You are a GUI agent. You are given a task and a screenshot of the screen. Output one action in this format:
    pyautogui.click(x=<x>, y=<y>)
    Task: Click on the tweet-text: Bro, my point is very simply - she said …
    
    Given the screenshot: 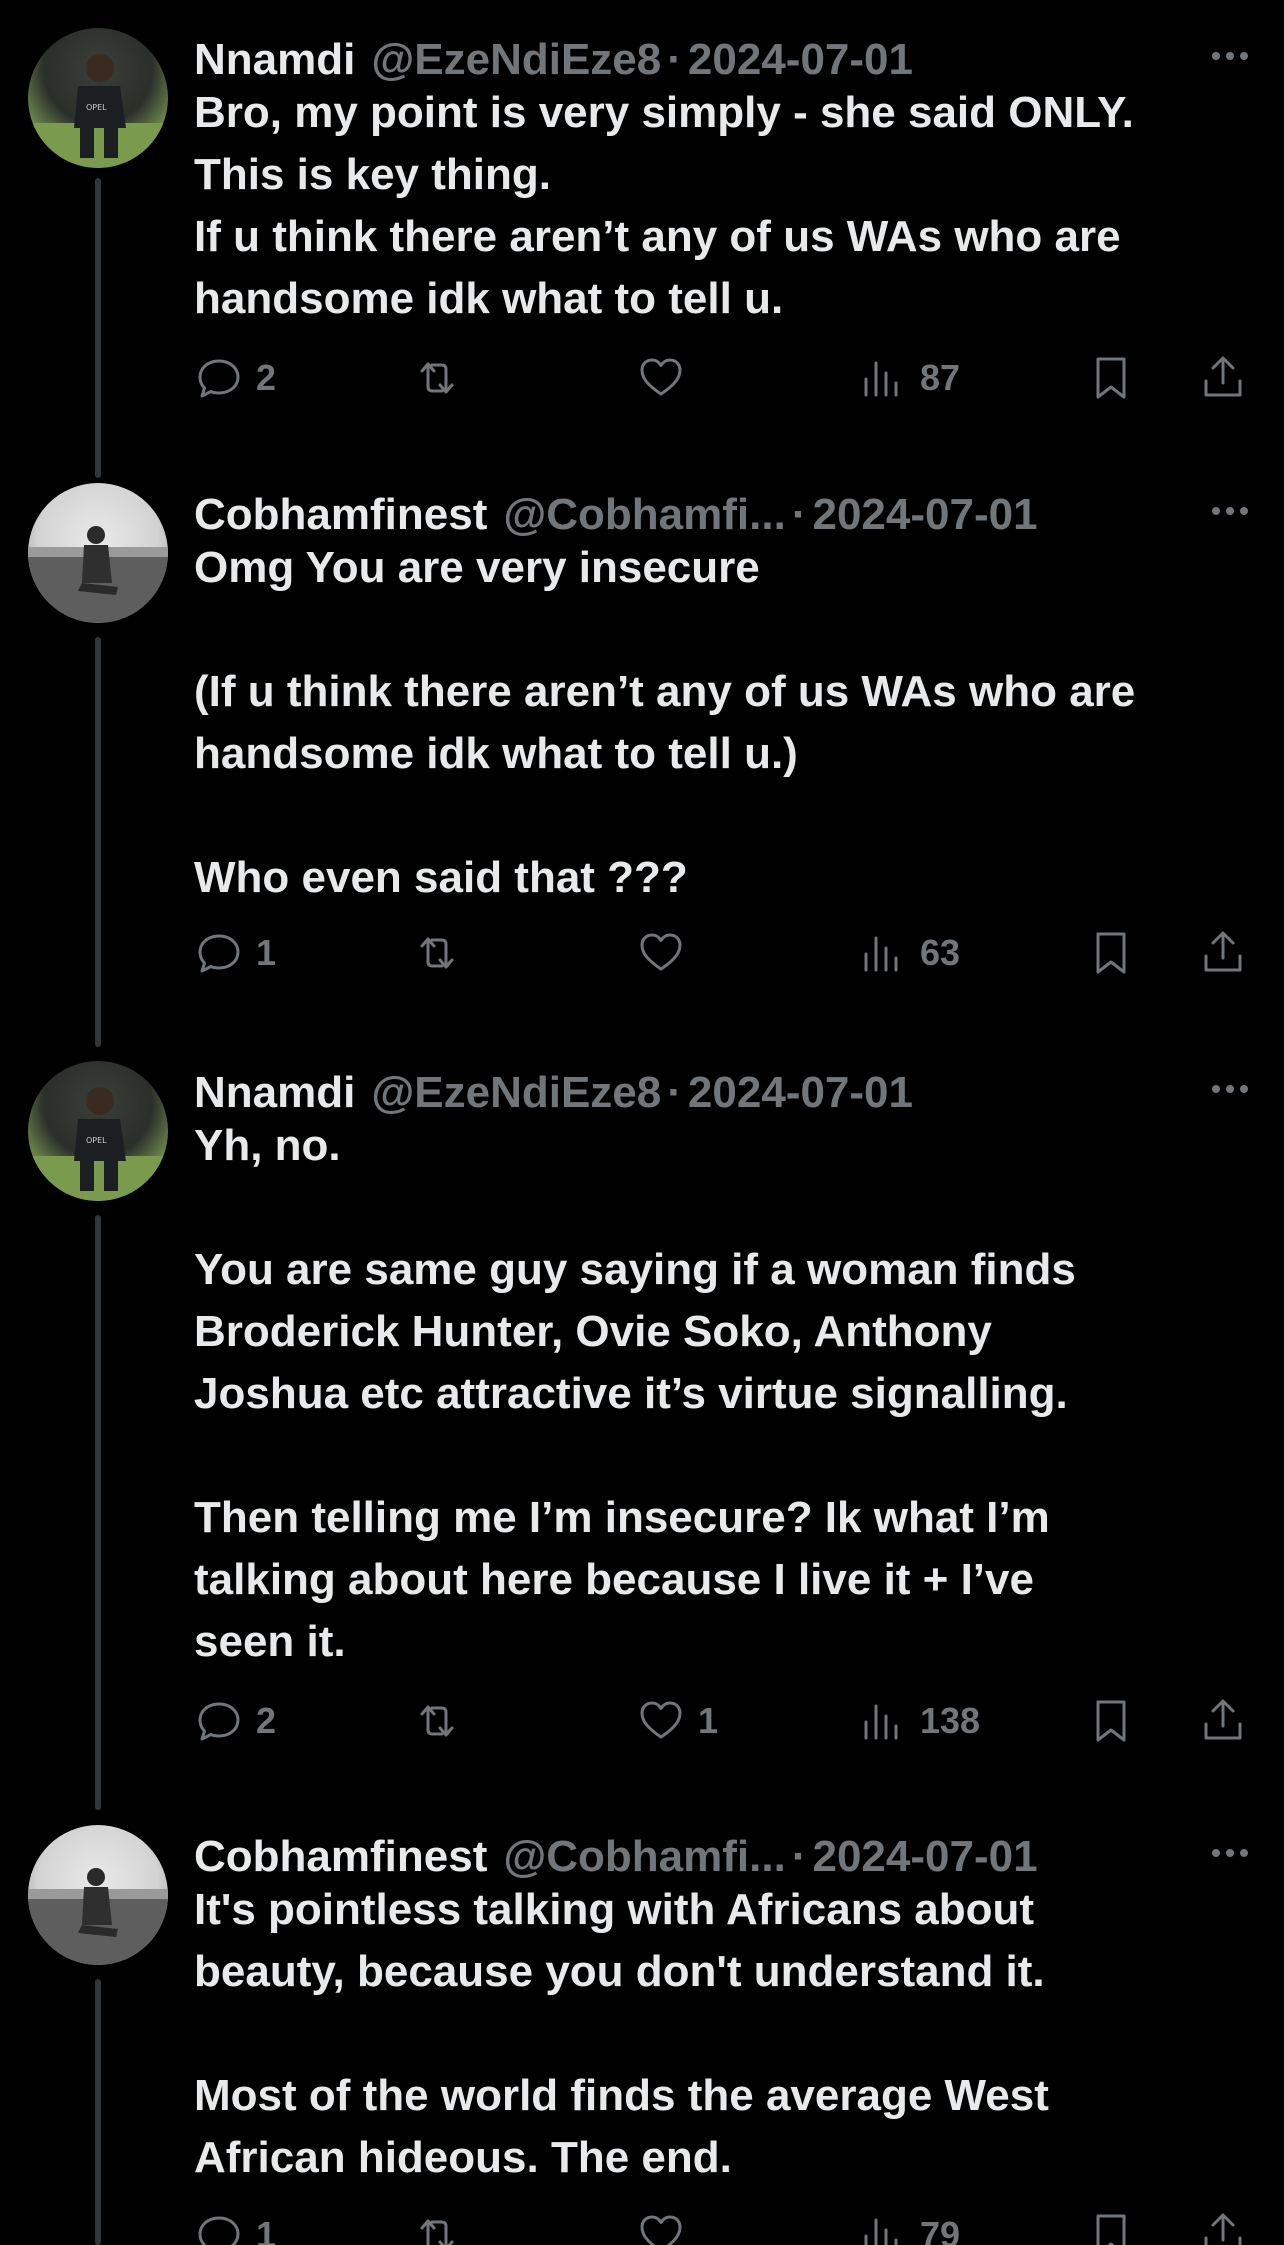 What is the action you would take?
    pyautogui.click(x=664, y=205)
    